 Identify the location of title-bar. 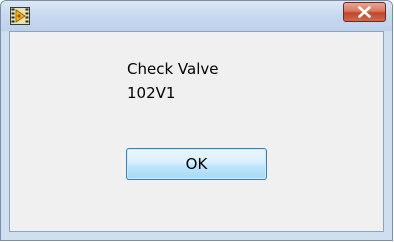
(196, 16).